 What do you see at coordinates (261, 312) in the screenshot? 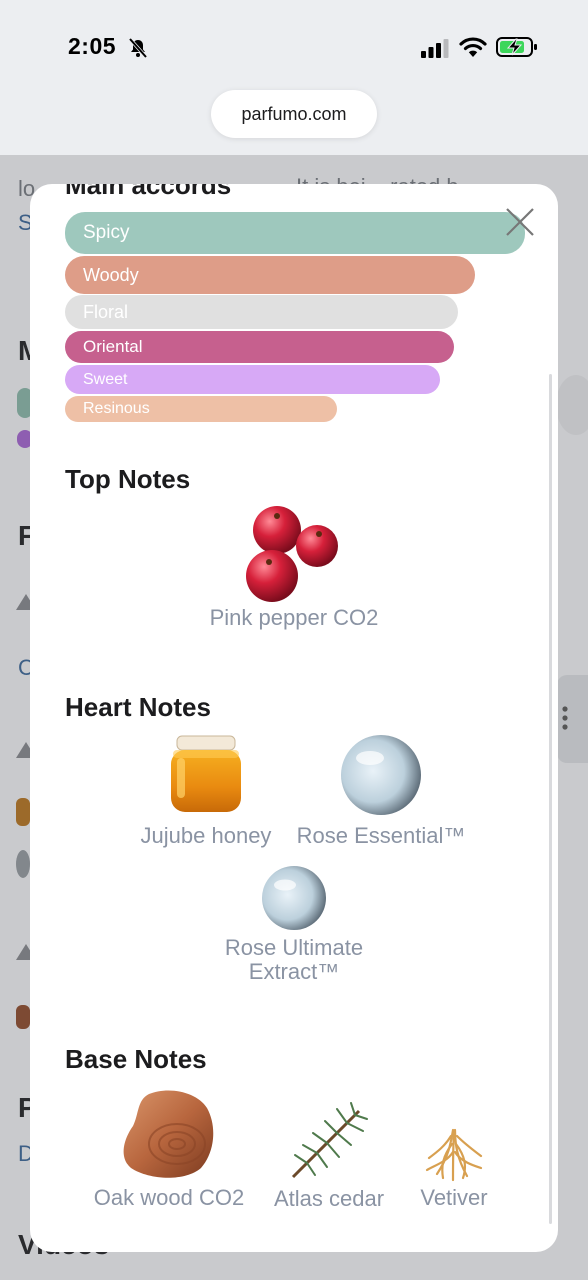
I see `accord-bar-floral: Floral` at bounding box center [261, 312].